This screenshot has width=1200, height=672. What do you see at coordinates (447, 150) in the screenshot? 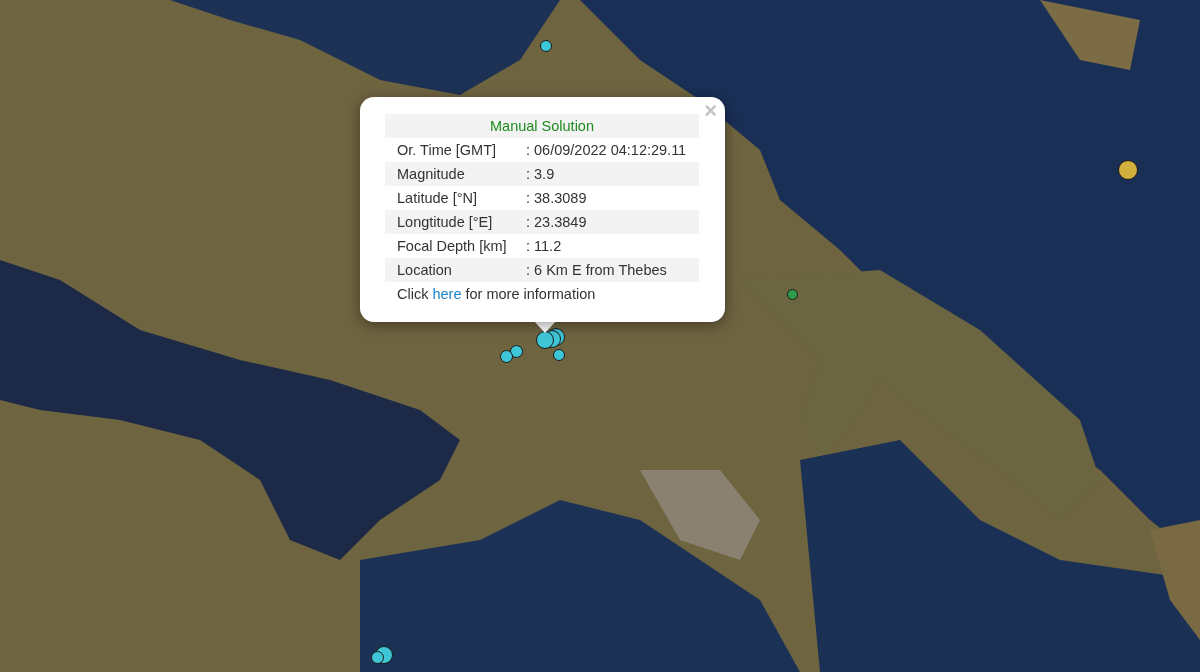
I see `field-label: Or. Time [GMT]` at bounding box center [447, 150].